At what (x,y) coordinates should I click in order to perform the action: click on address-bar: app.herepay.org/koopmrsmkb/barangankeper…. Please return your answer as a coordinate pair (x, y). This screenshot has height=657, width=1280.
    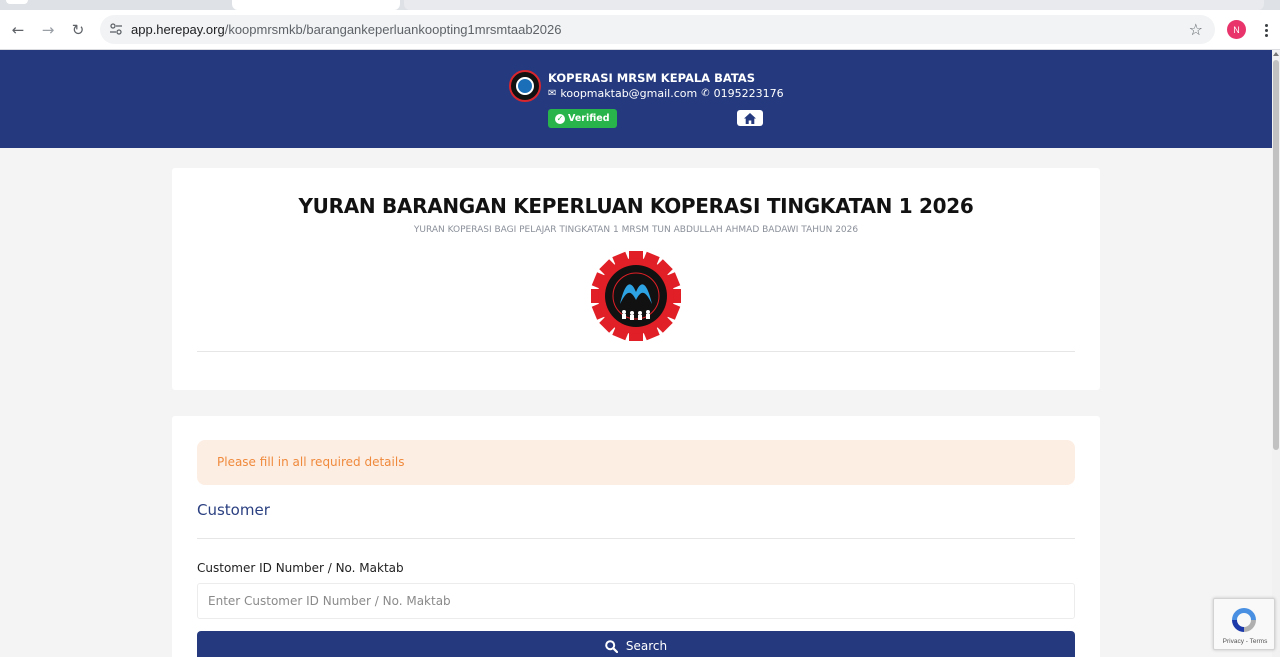
    Looking at the image, I should click on (657, 29).